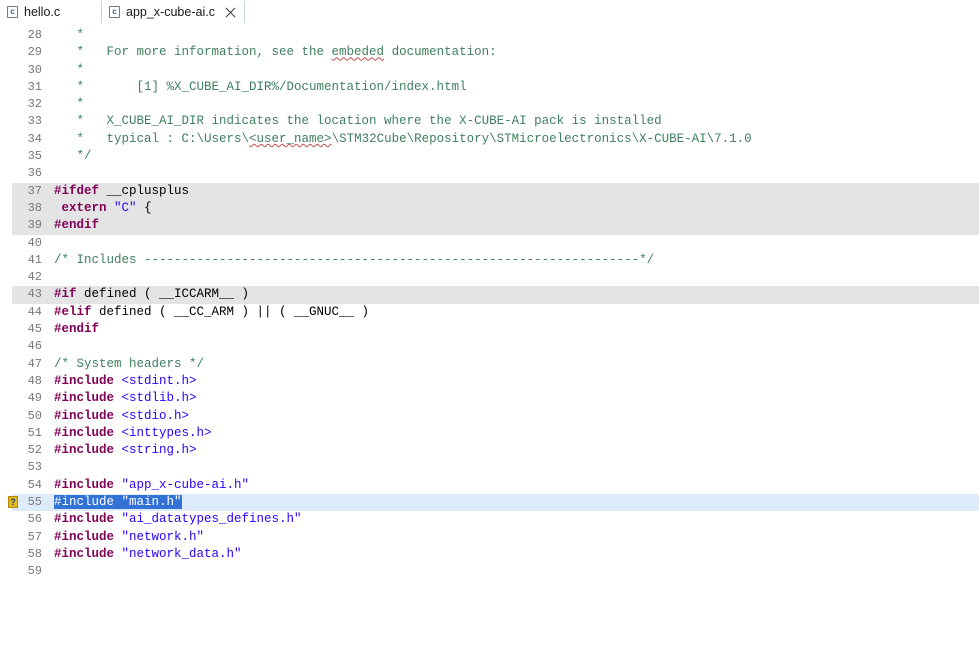 The width and height of the screenshot is (979, 671). What do you see at coordinates (34, 415) in the screenshot?
I see `line-number: 50` at bounding box center [34, 415].